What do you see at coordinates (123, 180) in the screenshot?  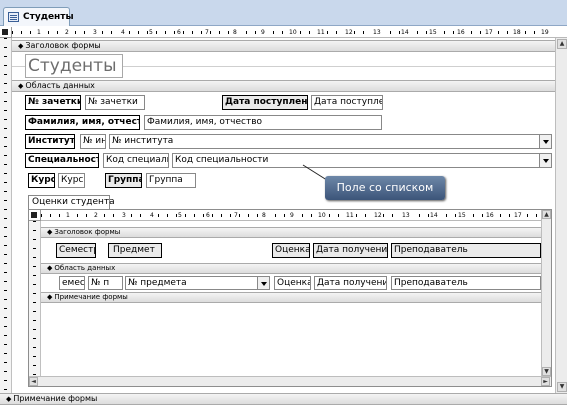 I see `label-group: Группа` at bounding box center [123, 180].